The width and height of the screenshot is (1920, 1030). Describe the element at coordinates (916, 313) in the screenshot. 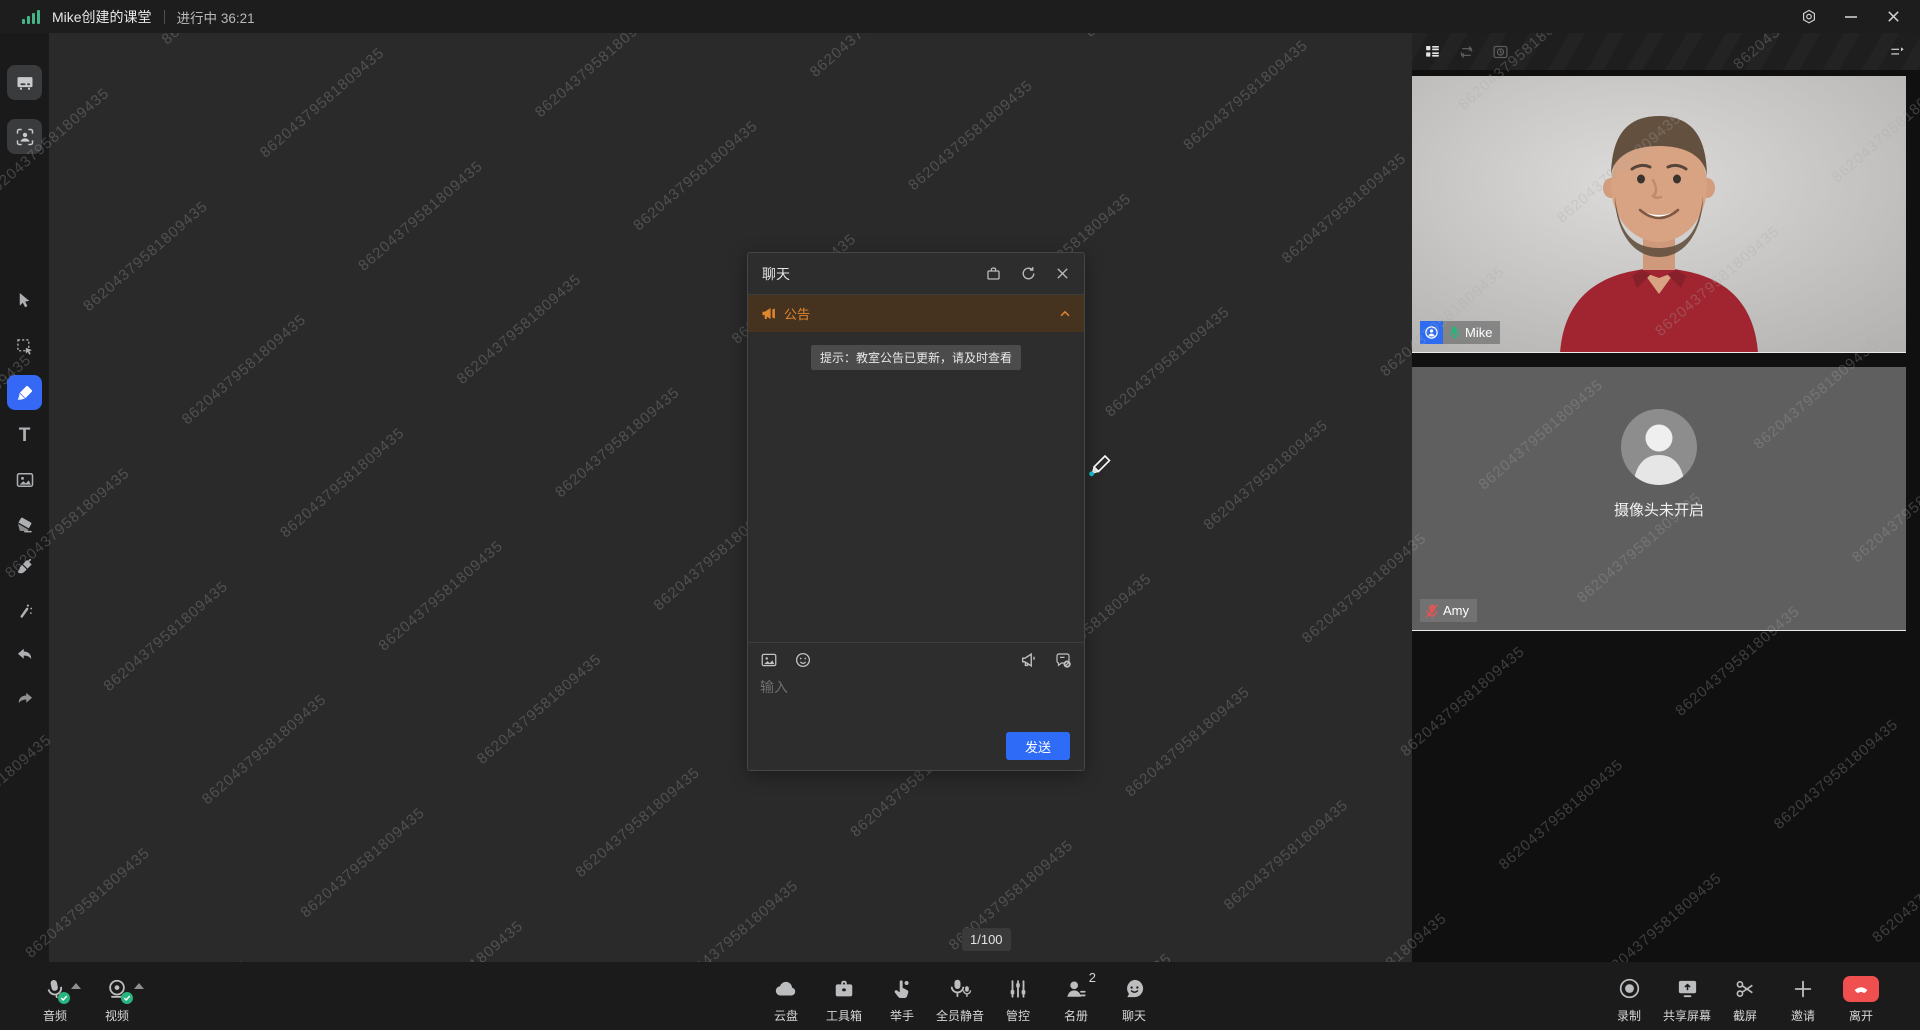

I see `announcement-bar: 公告` at that location.